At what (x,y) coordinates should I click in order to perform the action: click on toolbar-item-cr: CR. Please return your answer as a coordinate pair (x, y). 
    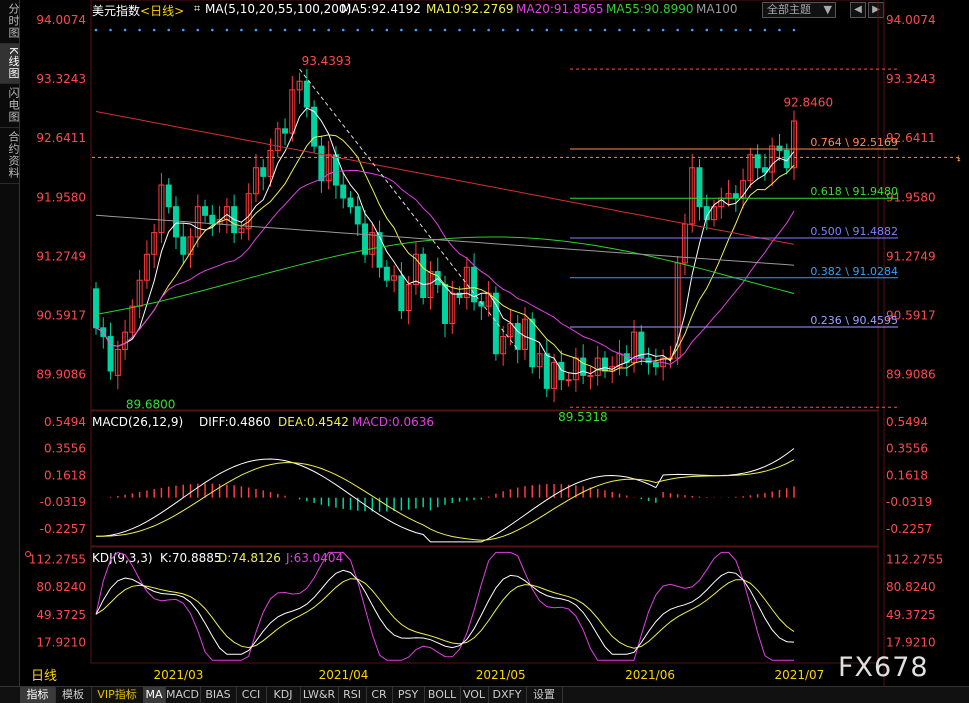
    Looking at the image, I should click on (379, 695).